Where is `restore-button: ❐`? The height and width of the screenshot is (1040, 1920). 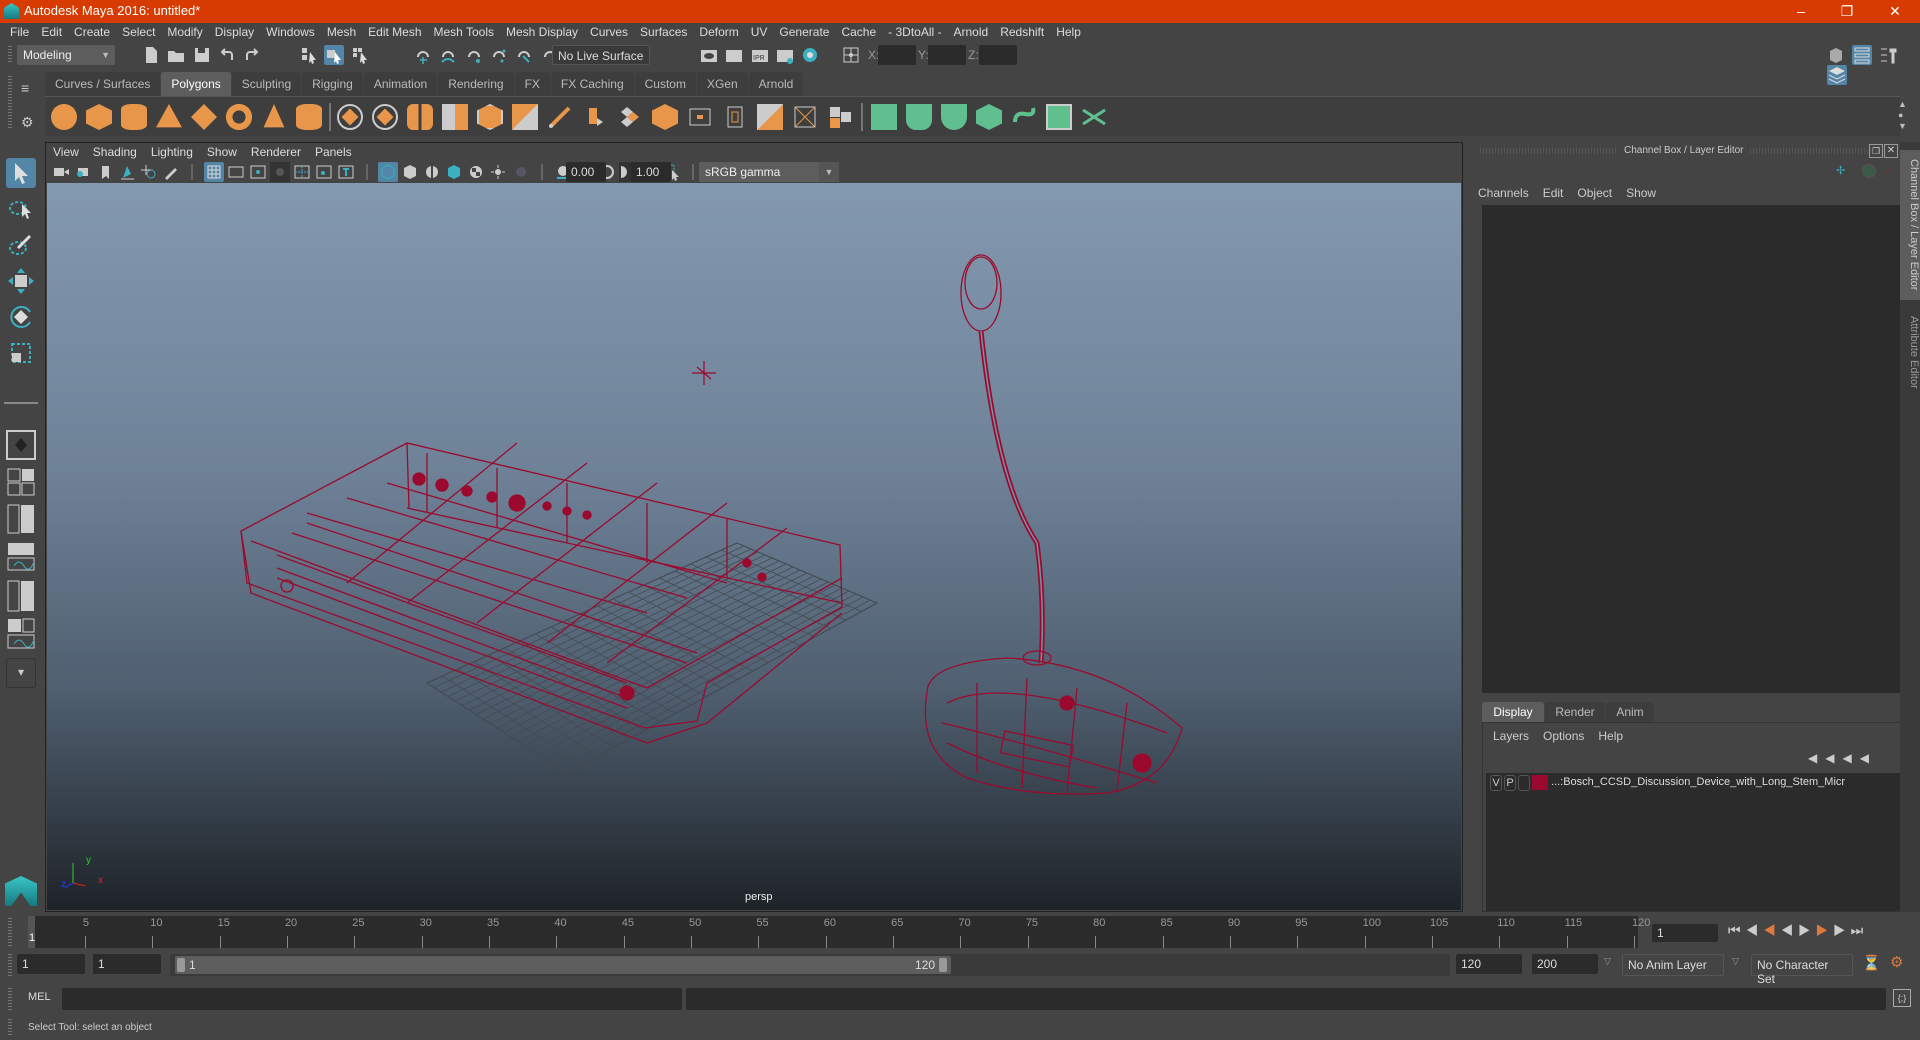
restore-button: ❐ is located at coordinates (1847, 11).